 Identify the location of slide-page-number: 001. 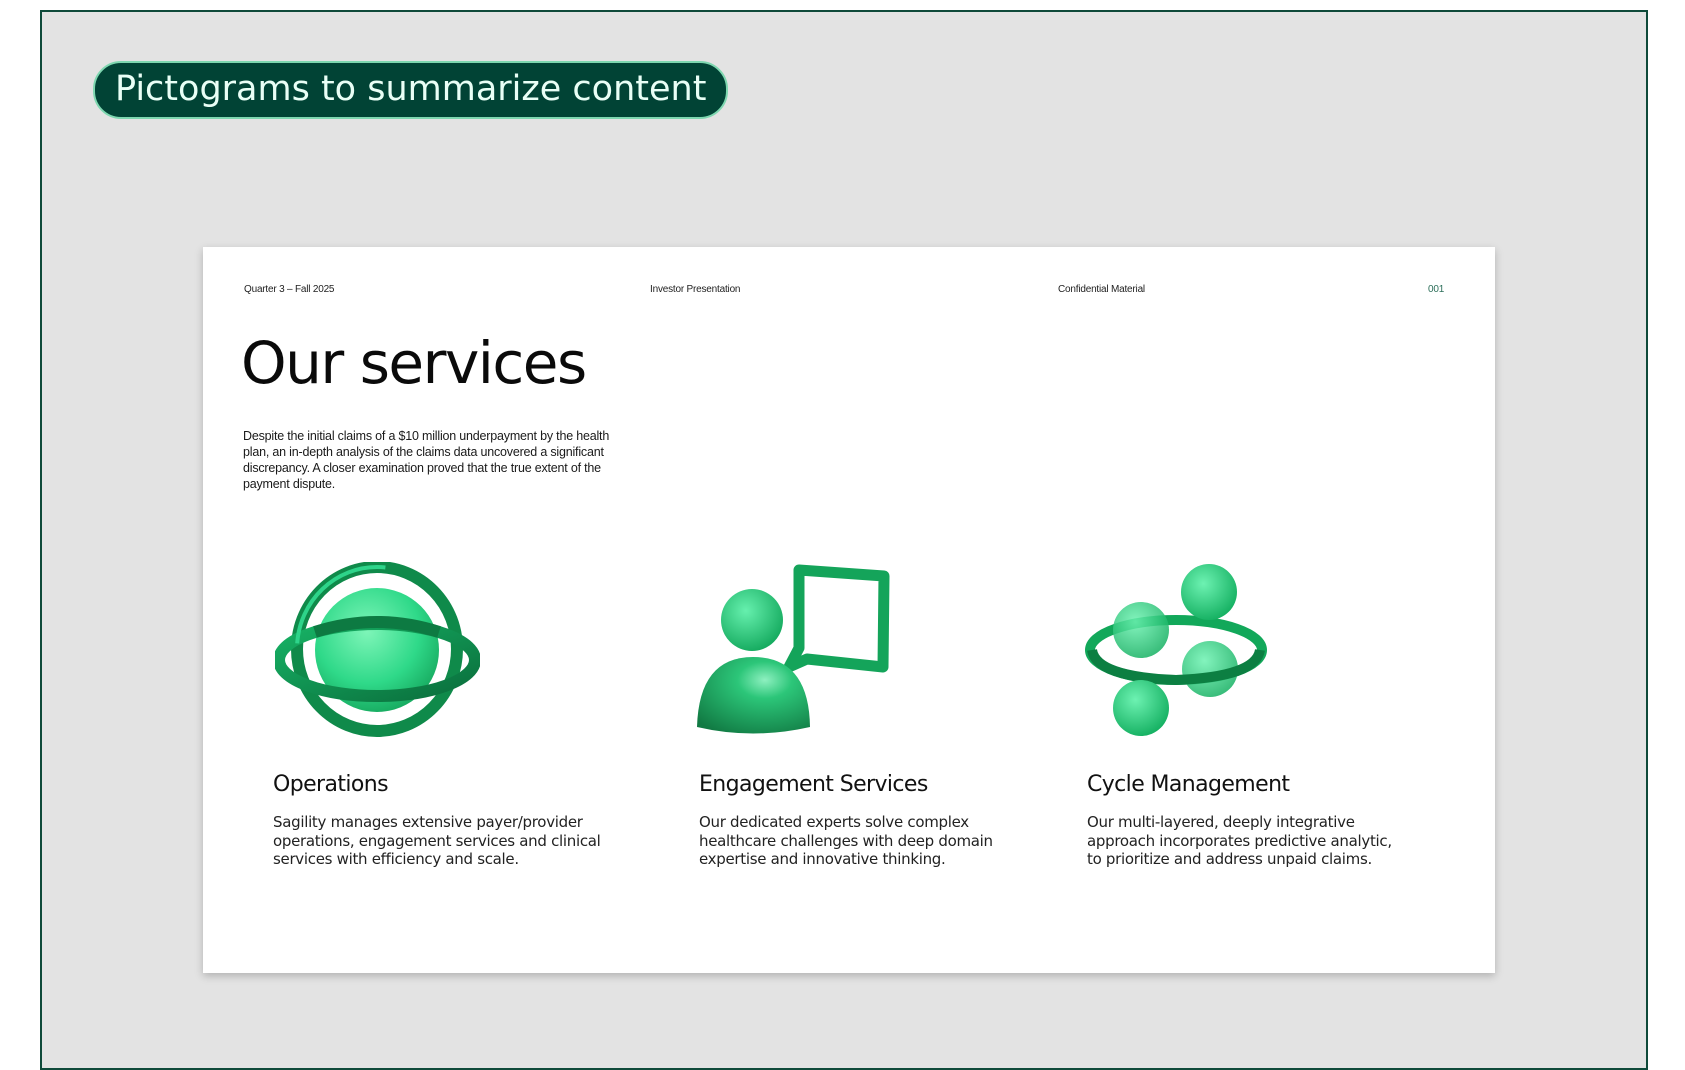
(1436, 289).